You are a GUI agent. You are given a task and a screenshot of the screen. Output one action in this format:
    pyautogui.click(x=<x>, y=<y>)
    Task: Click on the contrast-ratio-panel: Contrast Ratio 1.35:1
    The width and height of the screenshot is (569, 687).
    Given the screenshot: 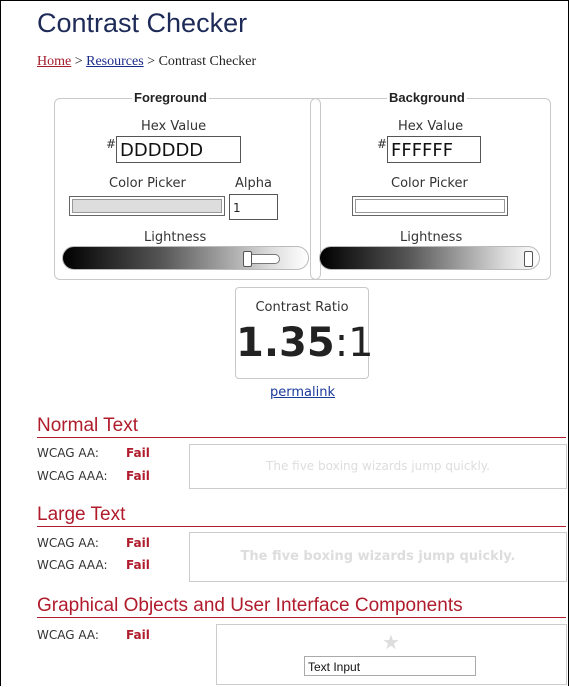 What is the action you would take?
    pyautogui.click(x=304, y=333)
    